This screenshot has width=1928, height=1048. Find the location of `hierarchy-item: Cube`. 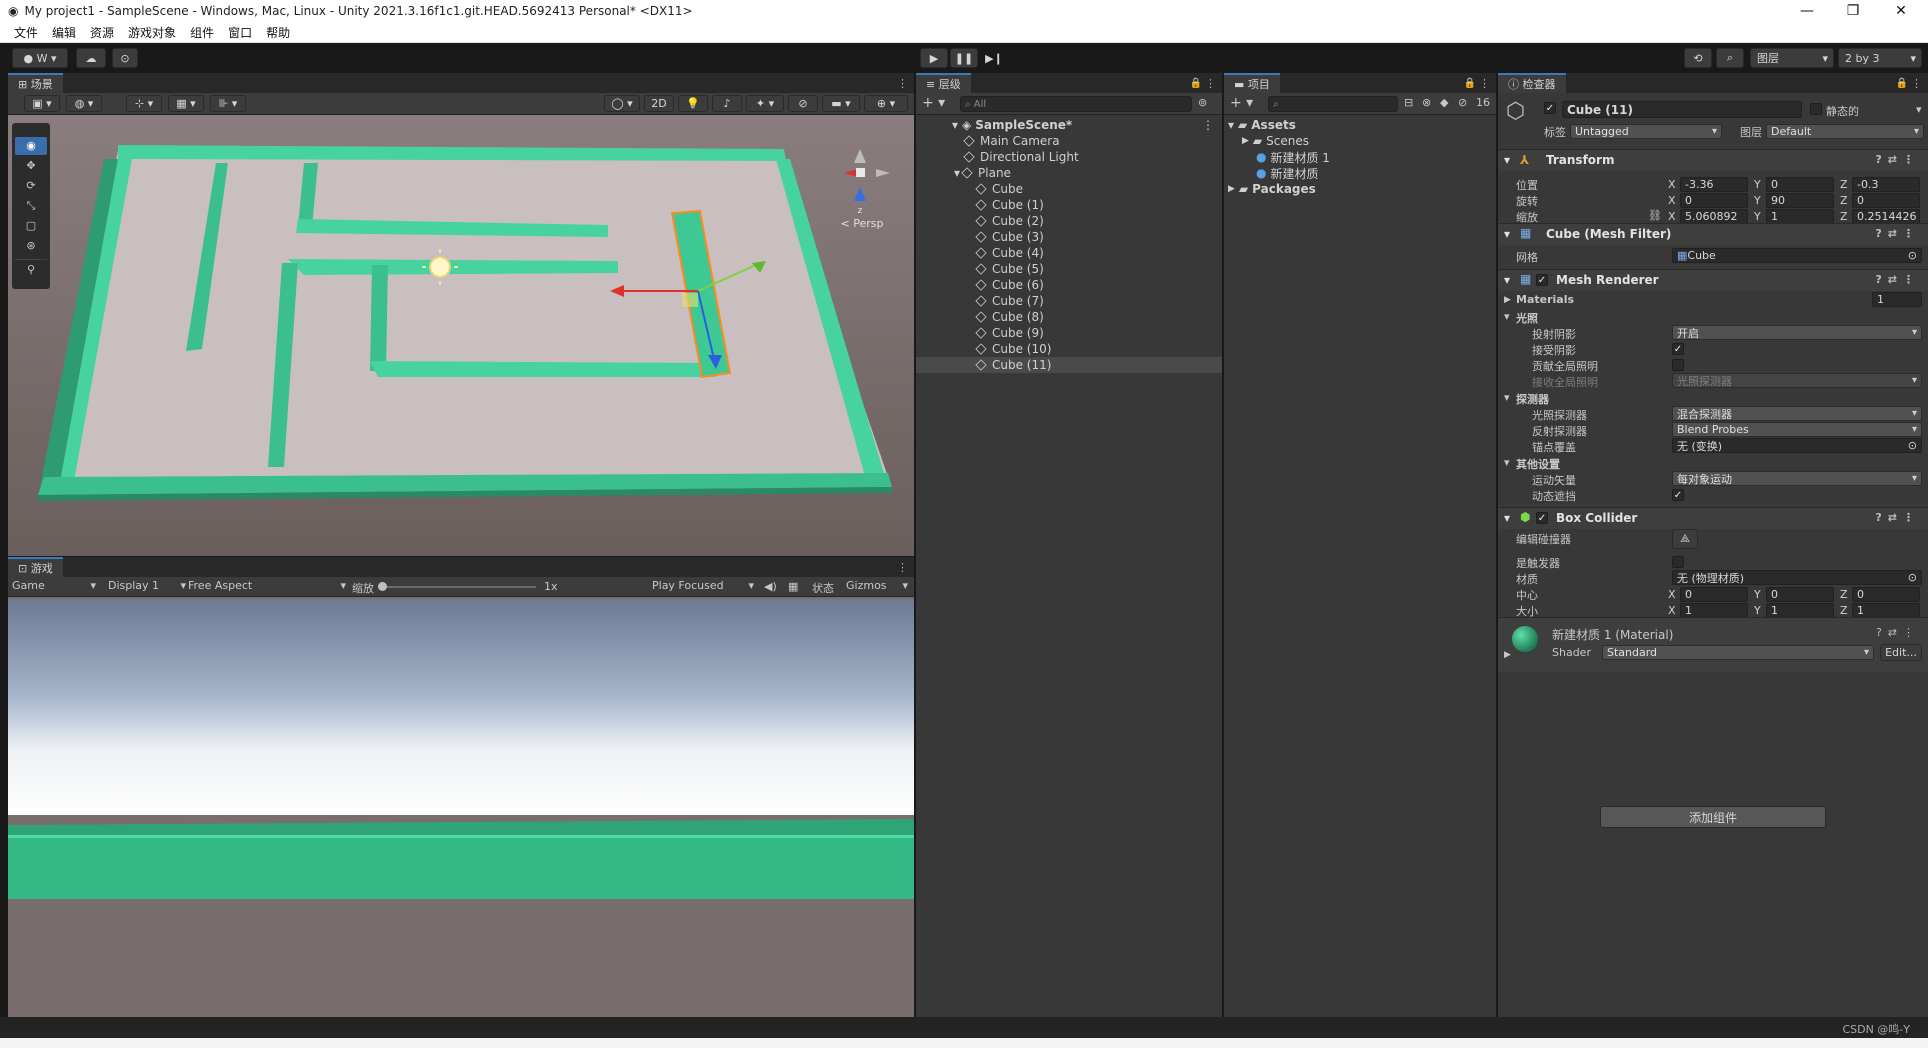

hierarchy-item: Cube is located at coordinates (1069, 189).